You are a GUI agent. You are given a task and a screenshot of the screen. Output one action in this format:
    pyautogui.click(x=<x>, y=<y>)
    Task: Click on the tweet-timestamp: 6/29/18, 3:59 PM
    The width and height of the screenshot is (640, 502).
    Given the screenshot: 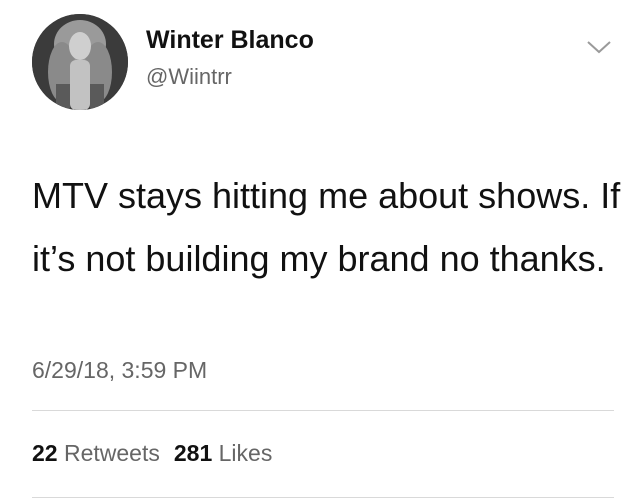 What is the action you would take?
    pyautogui.click(x=120, y=370)
    